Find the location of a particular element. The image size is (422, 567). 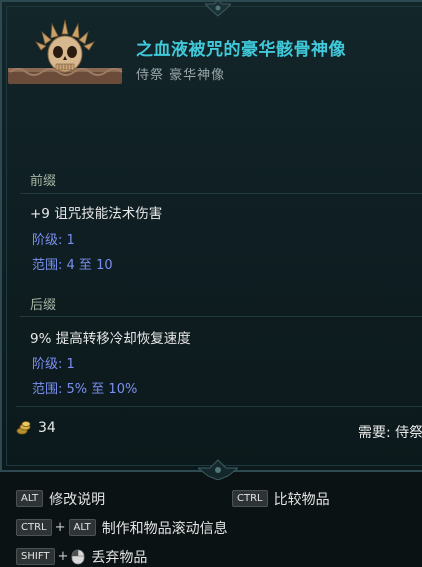

combo-alt-key: ALT is located at coordinates (82, 527).